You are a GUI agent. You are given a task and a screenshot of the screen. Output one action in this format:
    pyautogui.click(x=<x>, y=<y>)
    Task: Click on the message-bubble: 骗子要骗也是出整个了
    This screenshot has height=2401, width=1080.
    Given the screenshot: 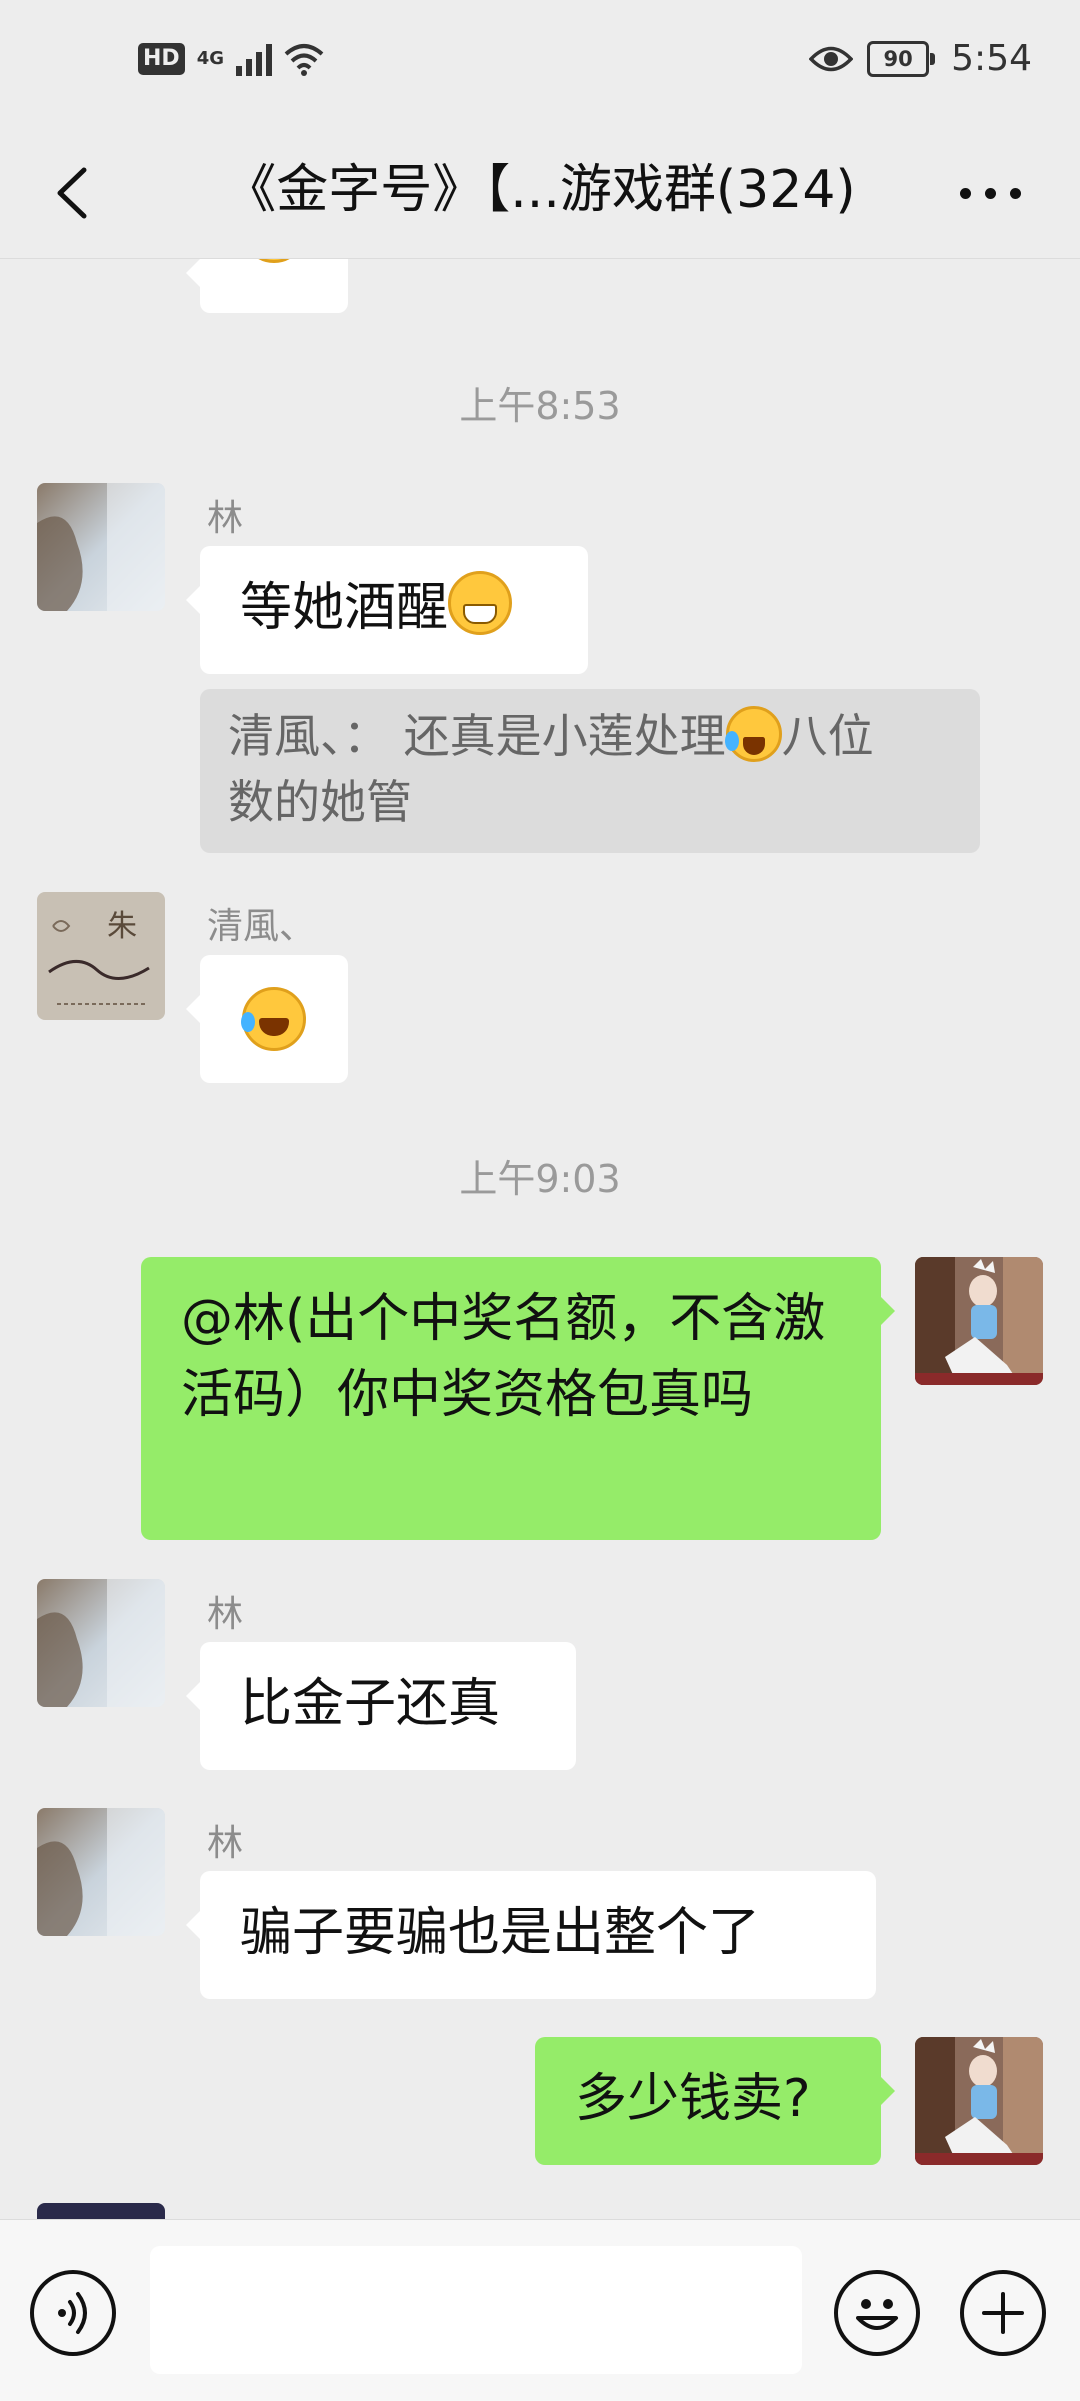 What is the action you would take?
    pyautogui.click(x=531, y=1935)
    